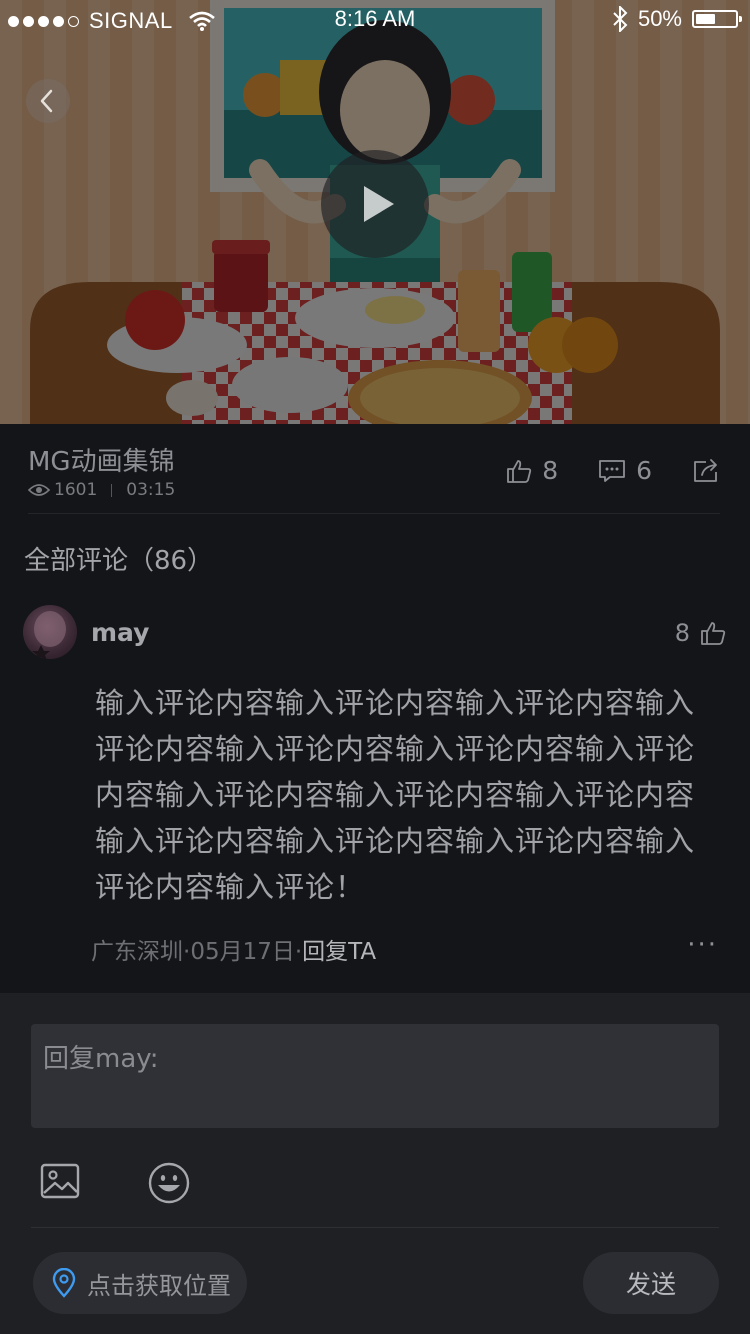  I want to click on video-meta: 1601 03:15, so click(101, 490).